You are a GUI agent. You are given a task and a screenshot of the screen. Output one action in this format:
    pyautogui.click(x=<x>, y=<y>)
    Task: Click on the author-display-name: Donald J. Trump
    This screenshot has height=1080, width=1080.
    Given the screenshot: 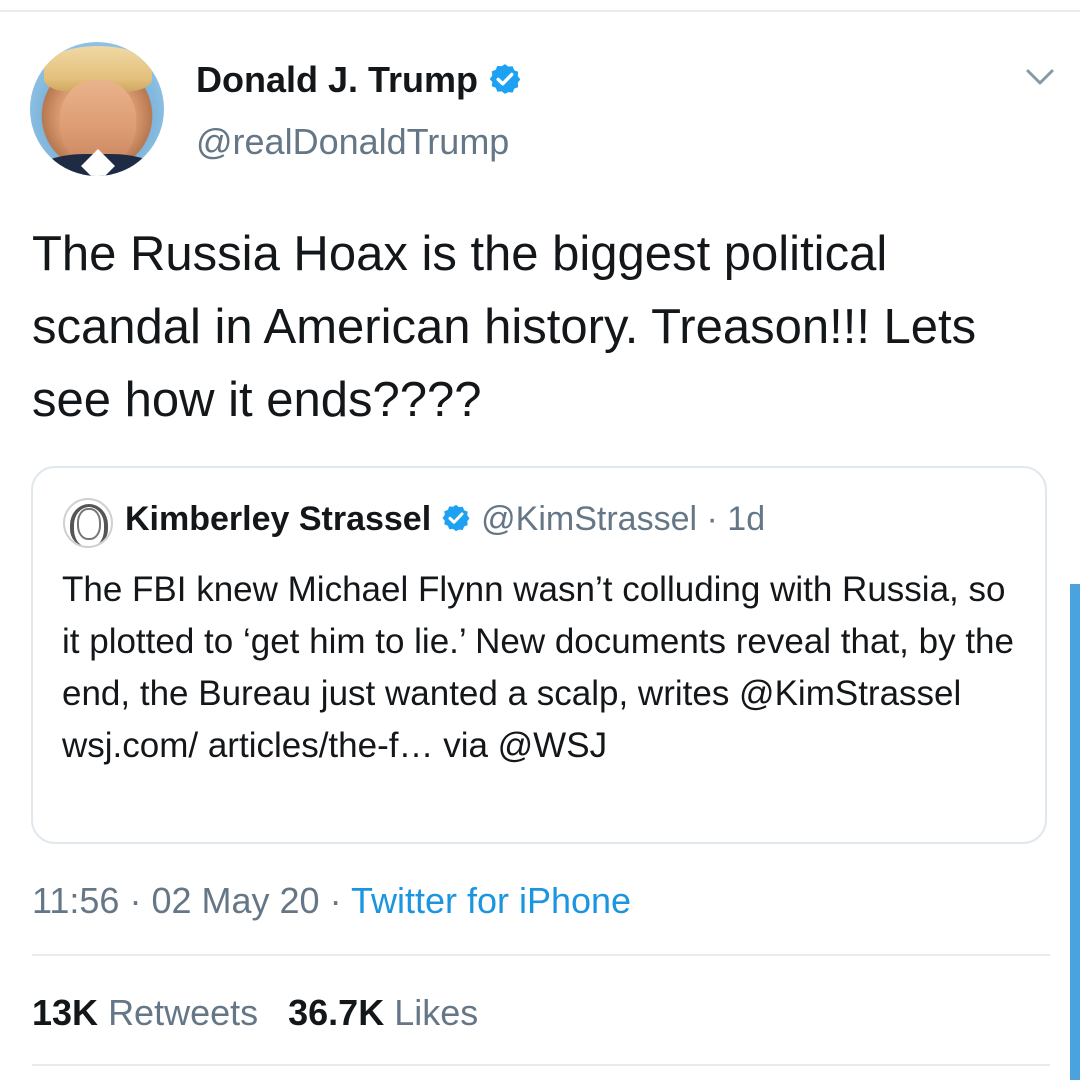 What is the action you would take?
    pyautogui.click(x=337, y=79)
    